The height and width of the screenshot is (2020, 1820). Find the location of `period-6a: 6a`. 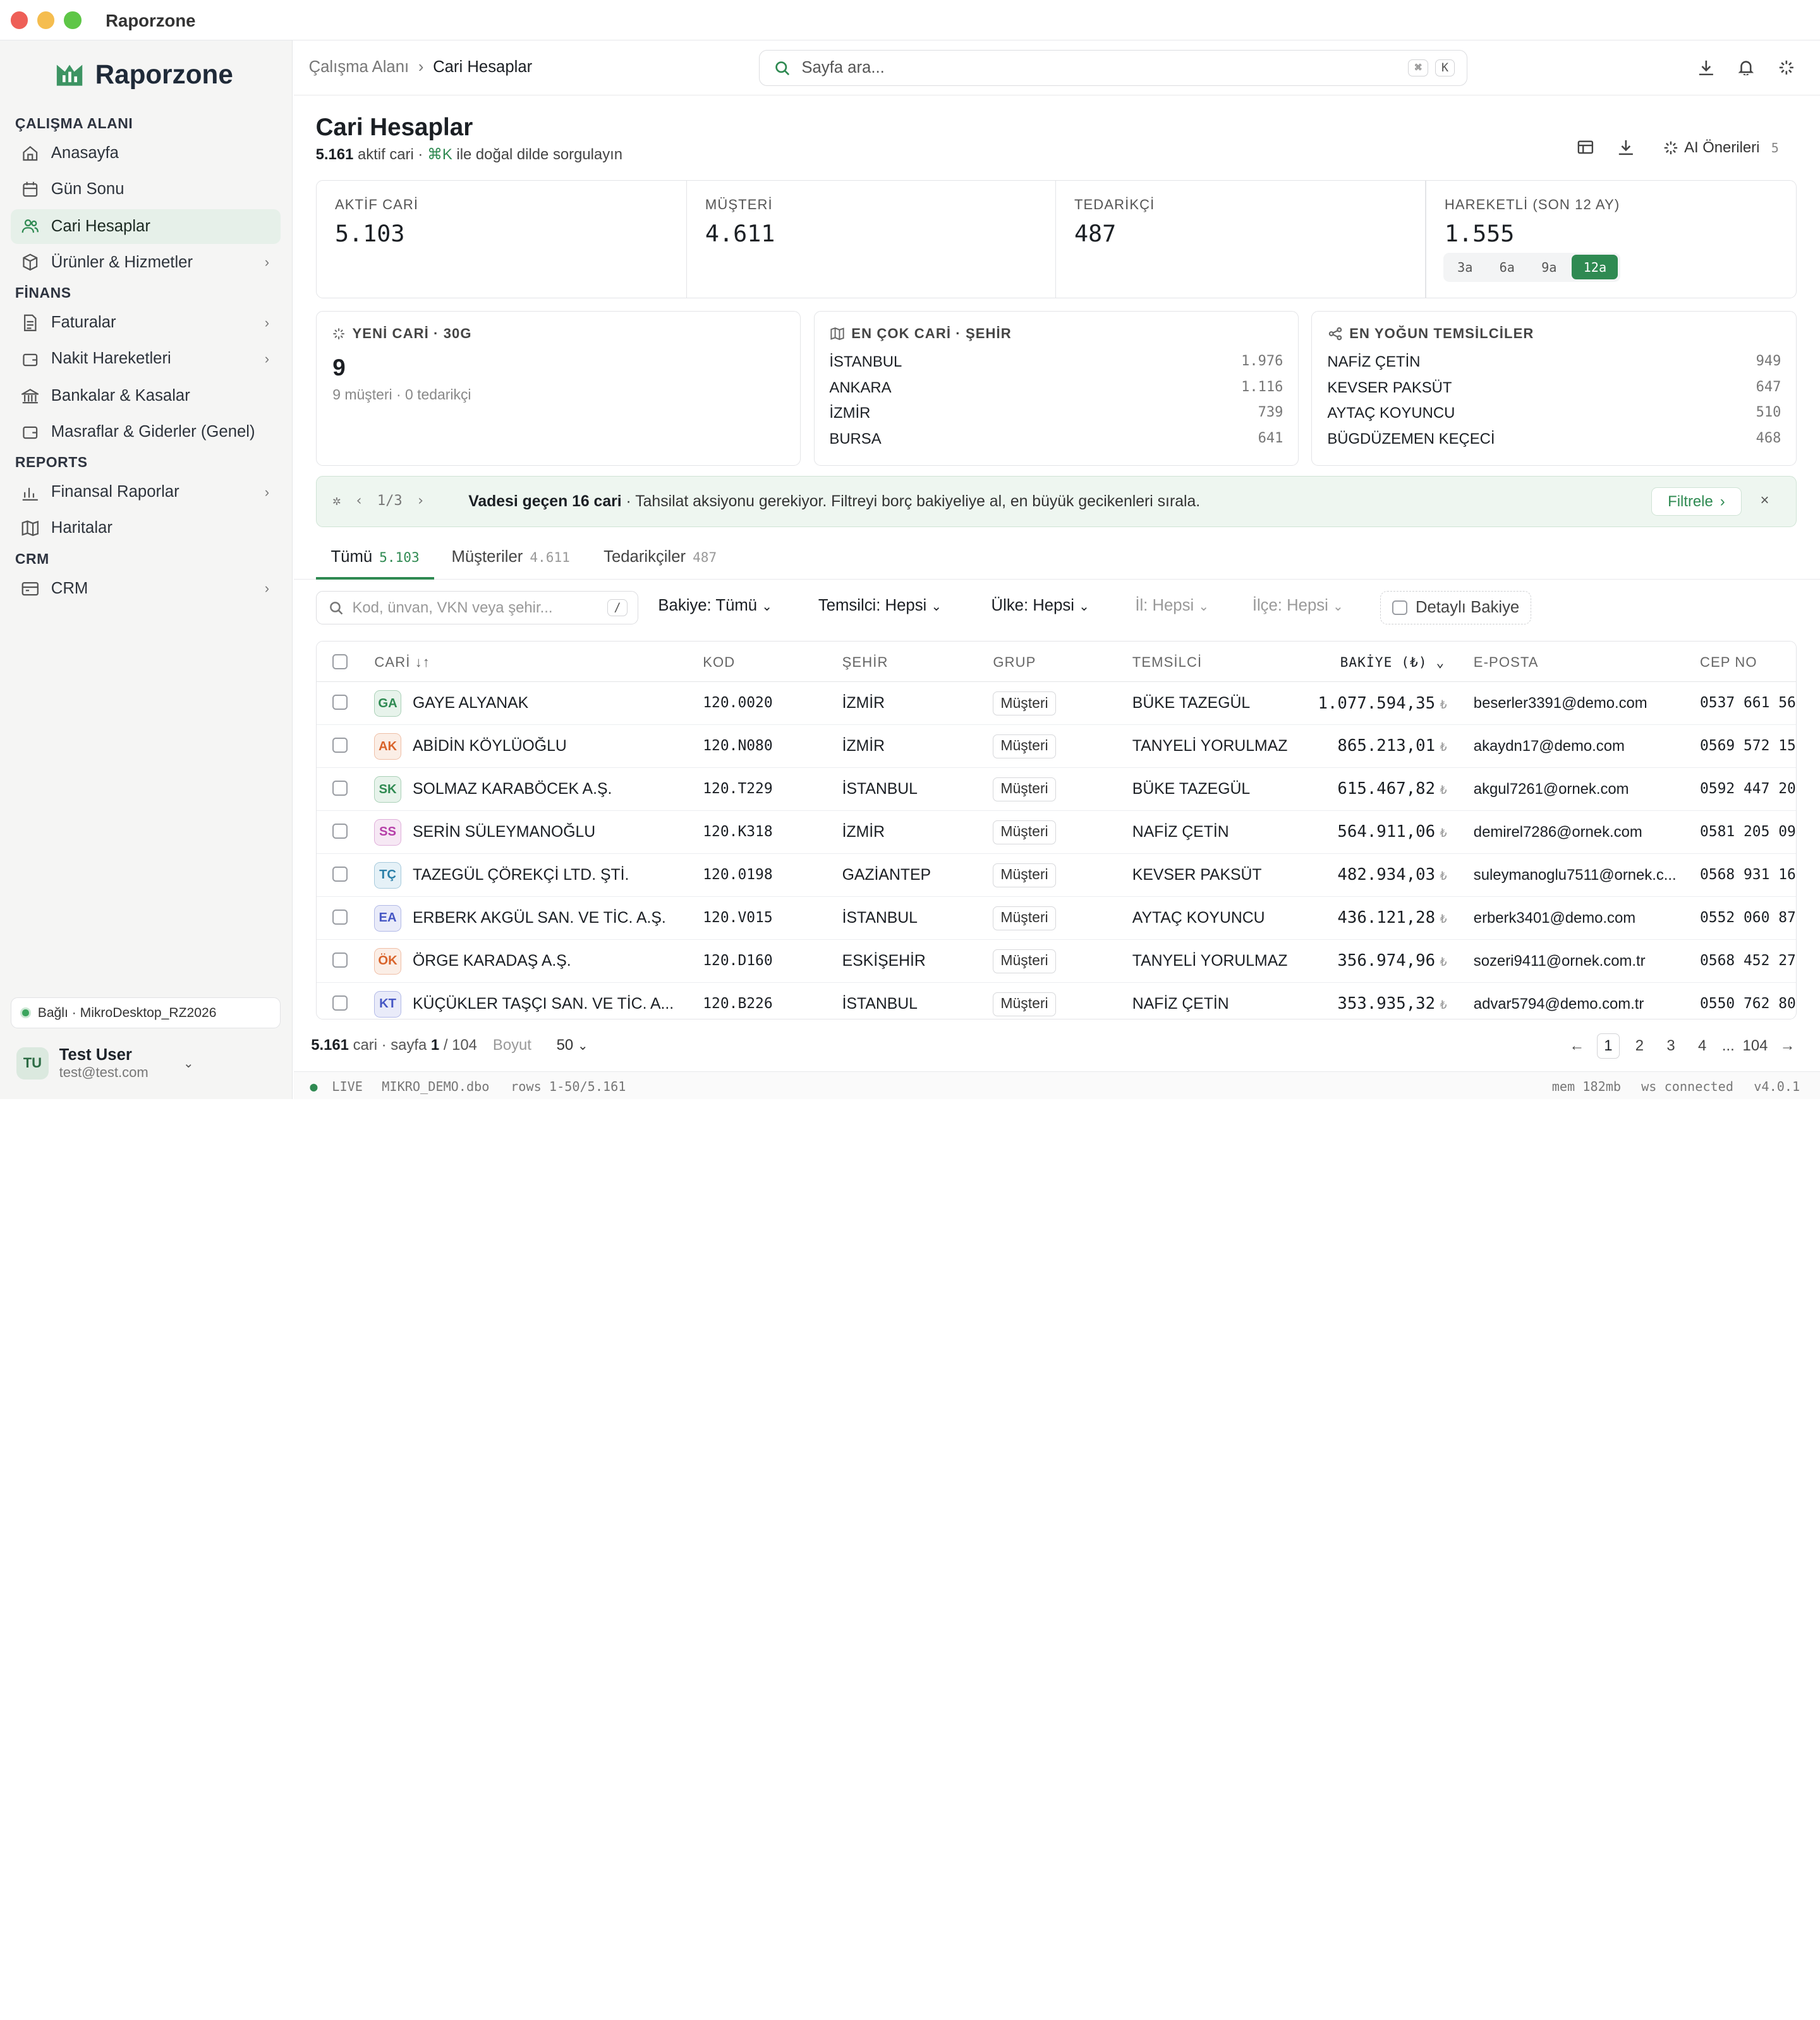

period-6a: 6a is located at coordinates (1507, 267).